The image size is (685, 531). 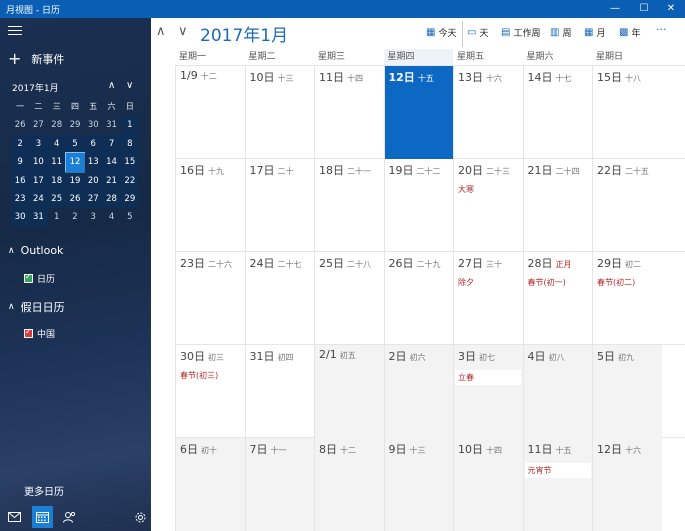 I want to click on hamburger-menu-icon, so click(x=15, y=32).